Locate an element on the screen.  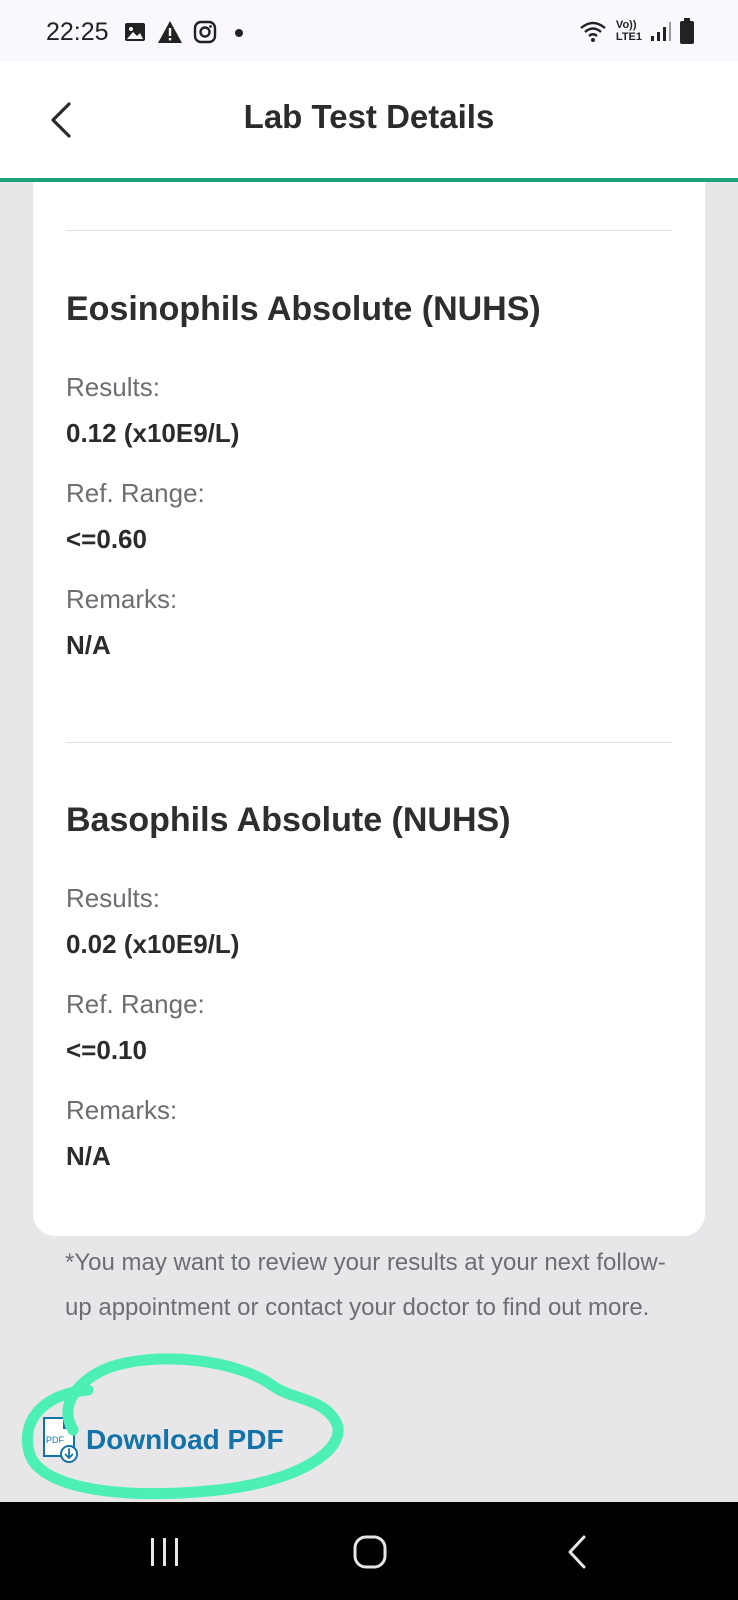
status-icons-right: Vo)) LTE1 is located at coordinates (636, 31).